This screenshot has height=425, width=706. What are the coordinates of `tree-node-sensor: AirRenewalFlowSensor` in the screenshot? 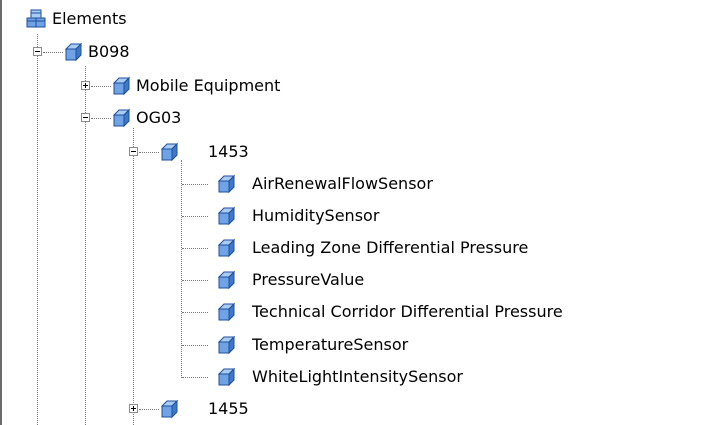 It's located at (260, 184).